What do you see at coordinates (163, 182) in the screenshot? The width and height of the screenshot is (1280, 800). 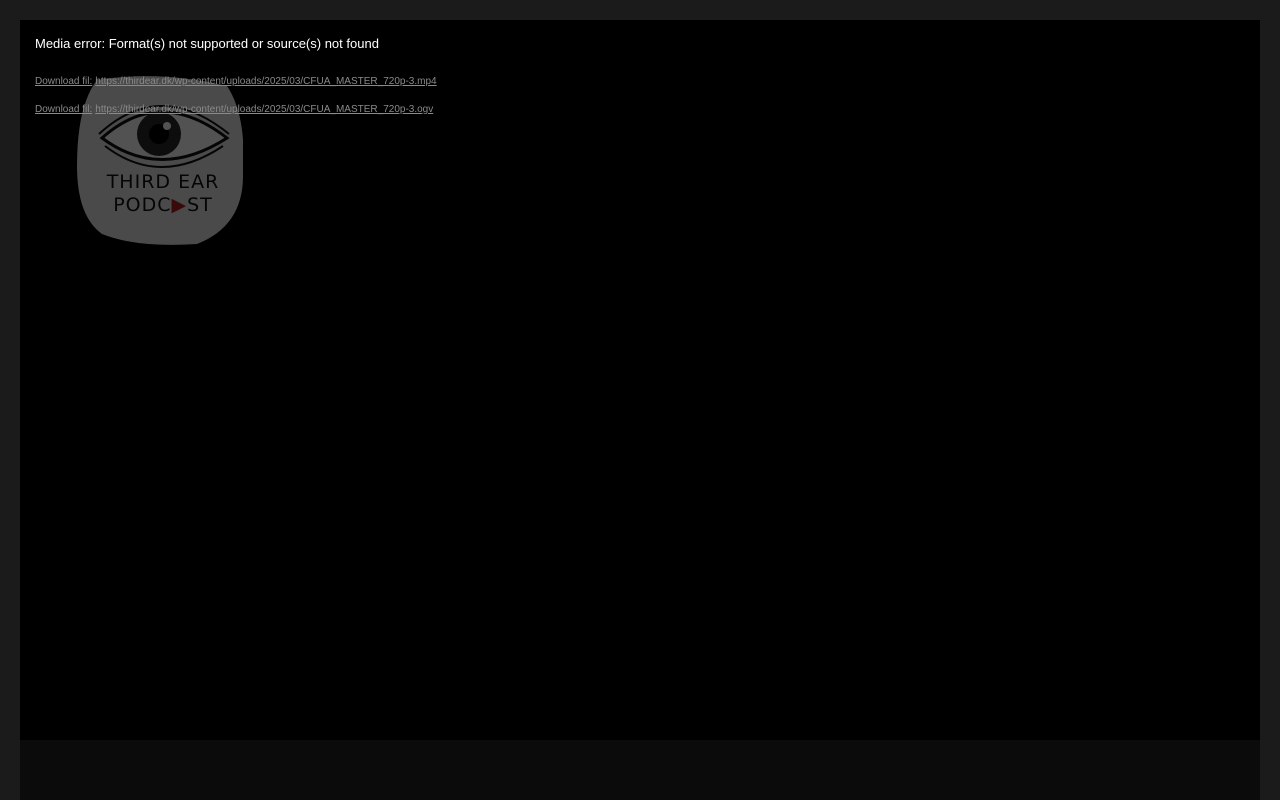 I see `logo-line-1: THIRD EAR` at bounding box center [163, 182].